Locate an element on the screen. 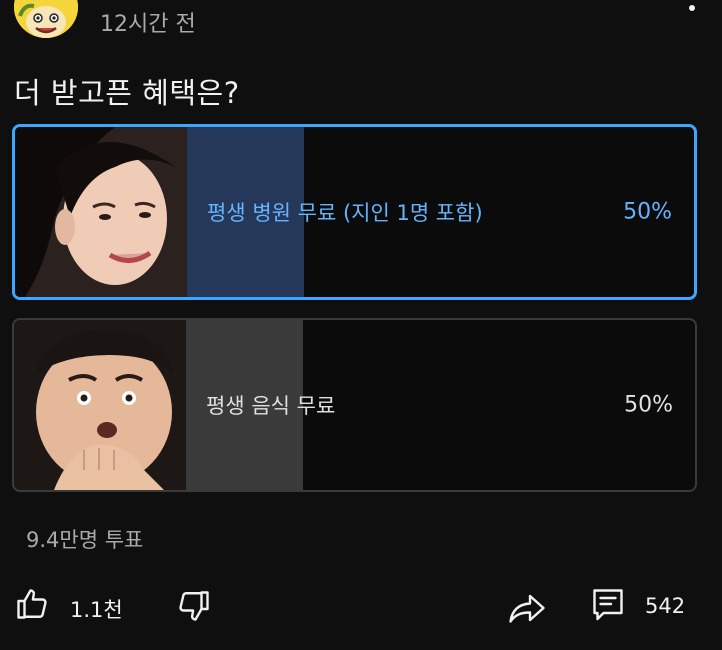  poll-option-2-label: 평생 음식 무료 is located at coordinates (271, 406).